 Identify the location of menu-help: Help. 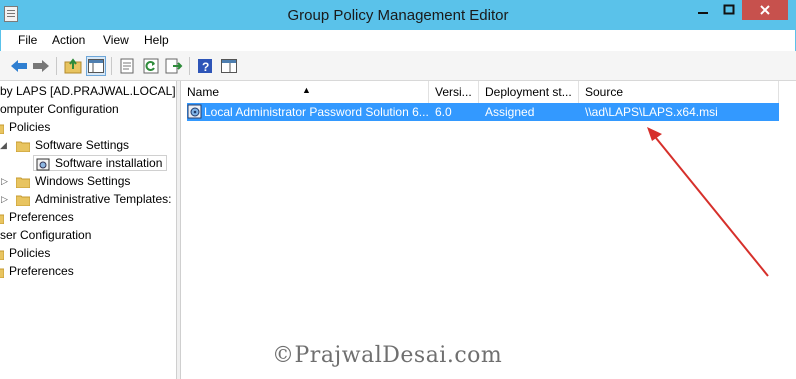
(156, 40).